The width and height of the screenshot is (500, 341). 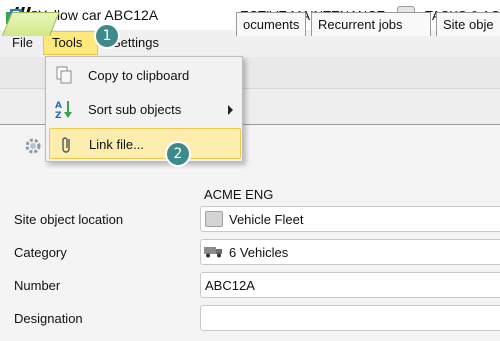 I want to click on gear-icon, so click(x=33, y=146).